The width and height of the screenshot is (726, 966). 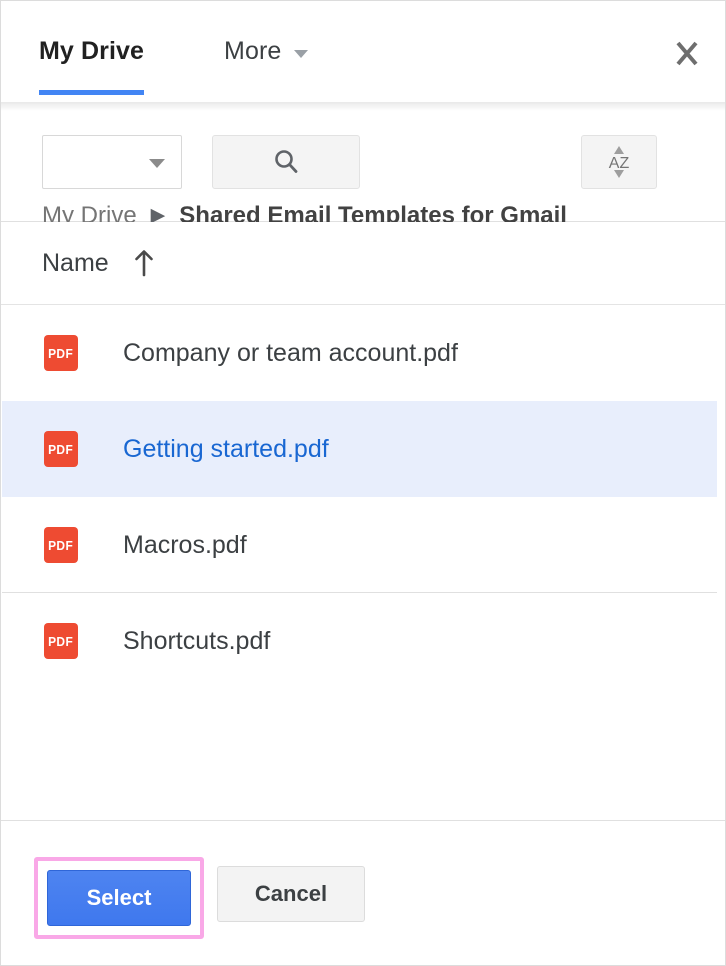 I want to click on filter-dropdown, so click(x=112, y=162).